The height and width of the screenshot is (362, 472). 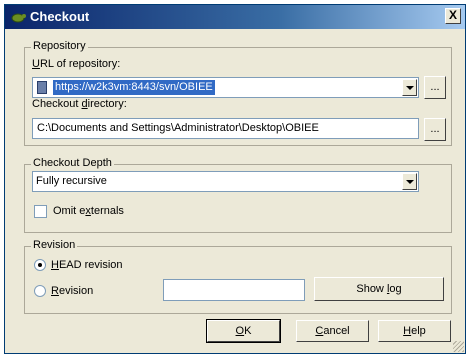 I want to click on window-title: Checkout, so click(x=60, y=16).